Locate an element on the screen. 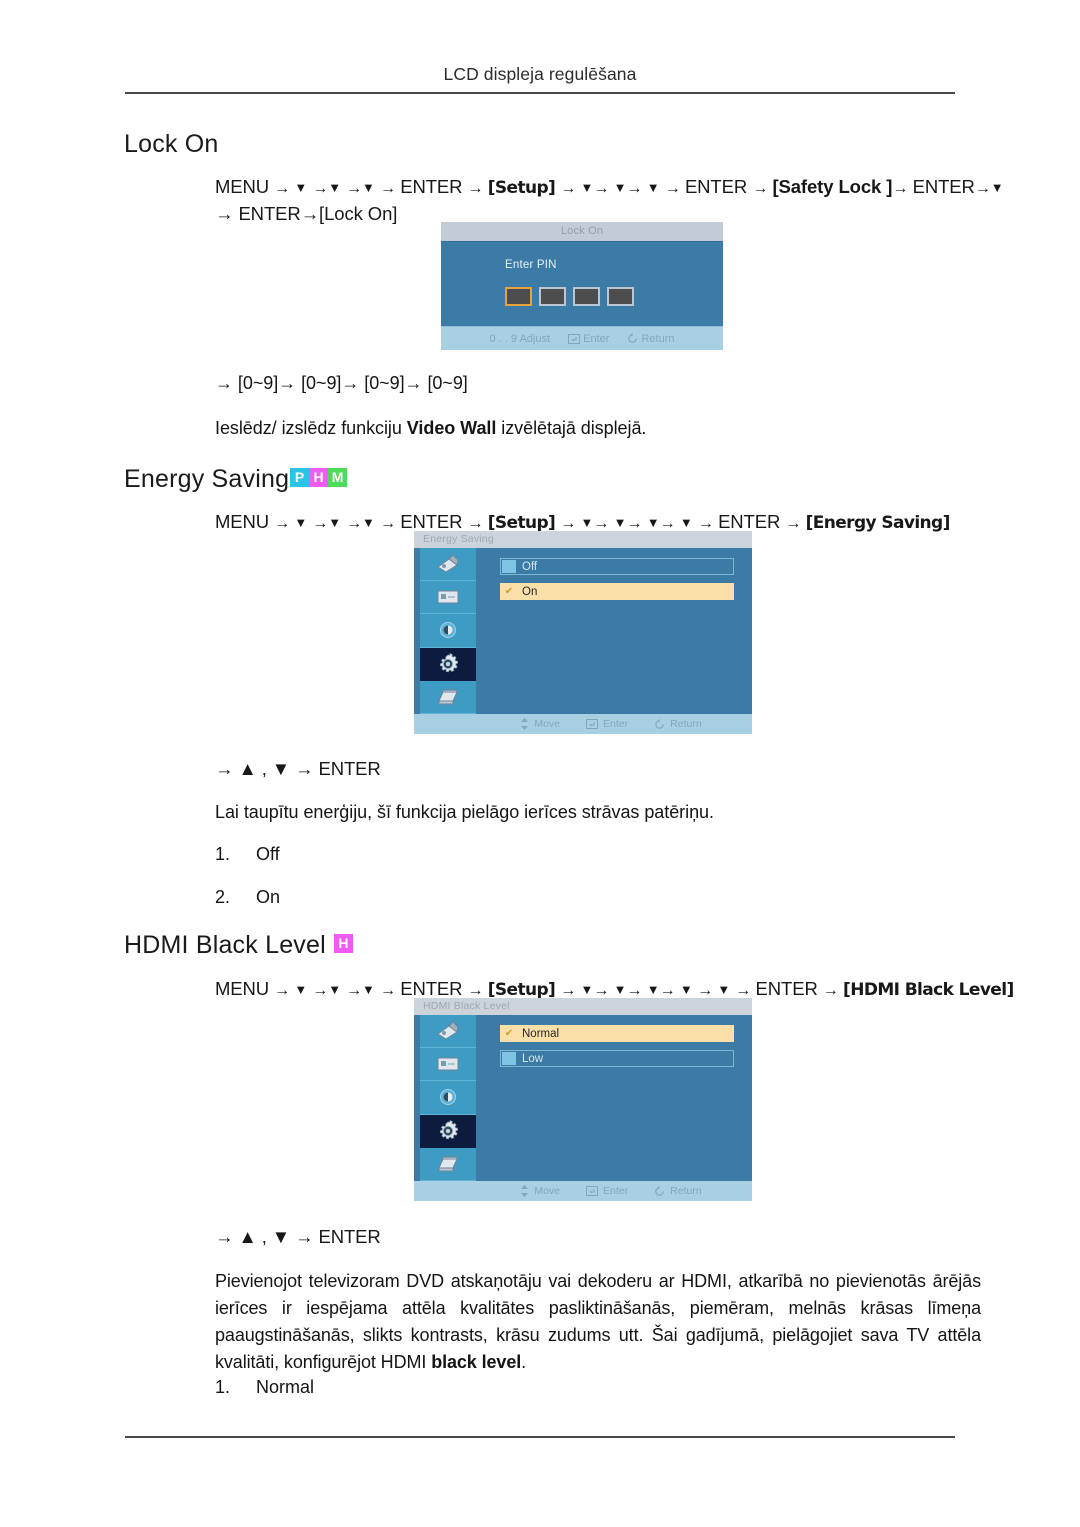 The width and height of the screenshot is (1080, 1527). option-marker-icon is located at coordinates (509, 566).